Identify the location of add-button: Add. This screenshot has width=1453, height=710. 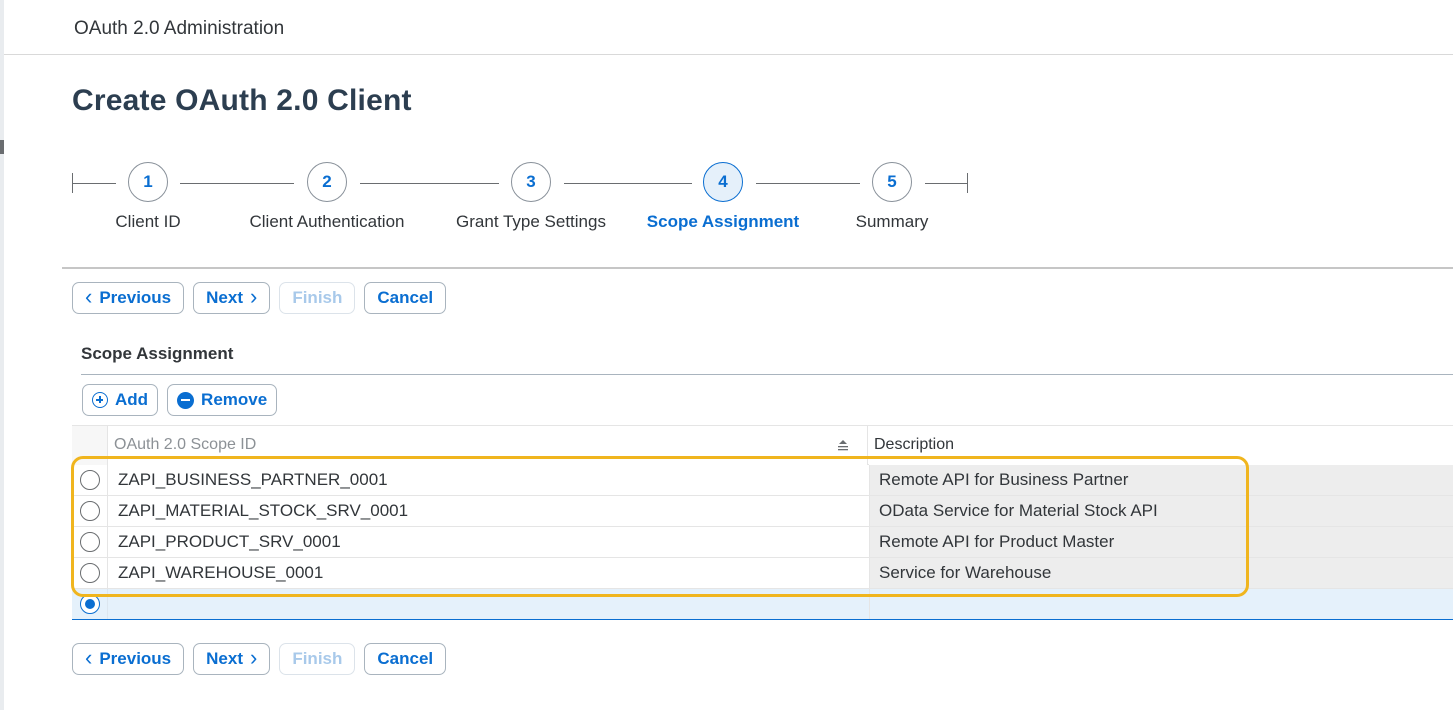
(120, 400).